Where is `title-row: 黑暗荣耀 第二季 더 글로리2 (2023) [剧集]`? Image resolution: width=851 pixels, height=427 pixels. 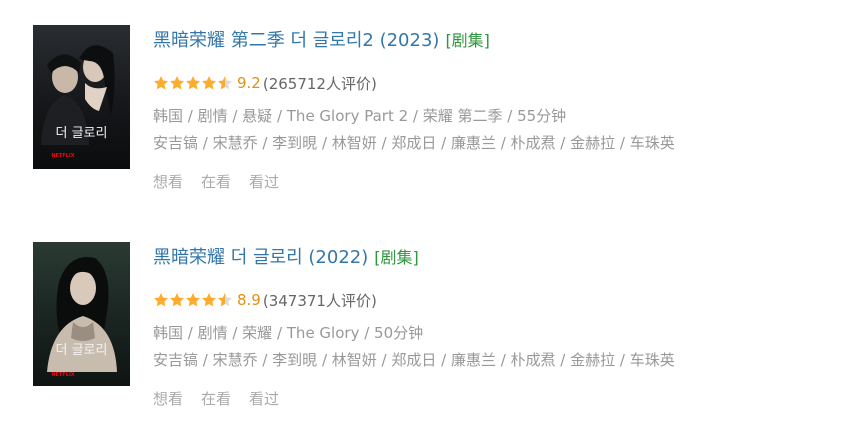 title-row: 黑暗荣耀 第二季 더 글로리2 (2023) [剧集] is located at coordinates (321, 41).